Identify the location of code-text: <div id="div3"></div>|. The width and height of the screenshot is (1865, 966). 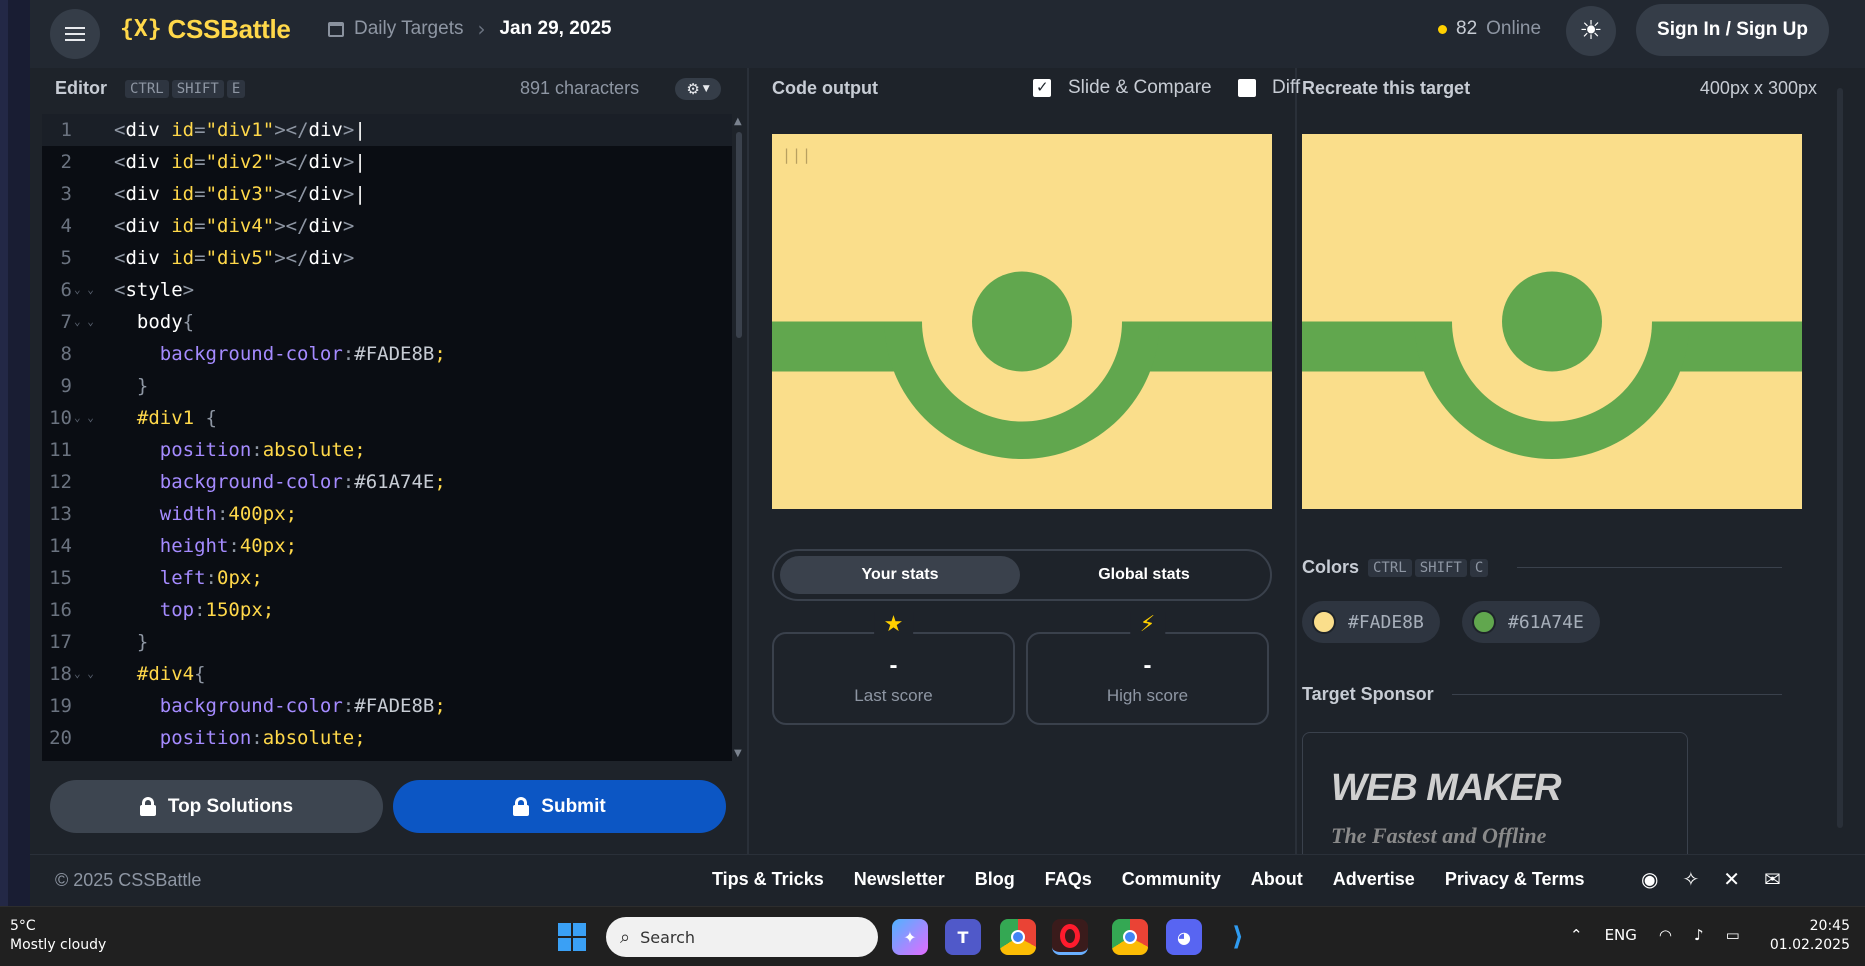
(240, 194).